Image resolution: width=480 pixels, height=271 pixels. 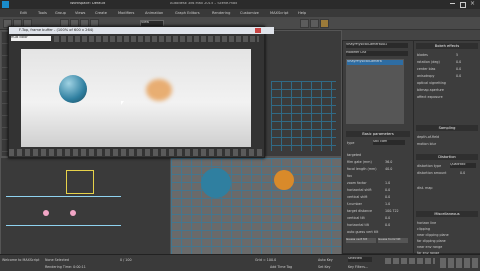 I want to click on param-vshift-value: 0.0, so click(x=387, y=197).